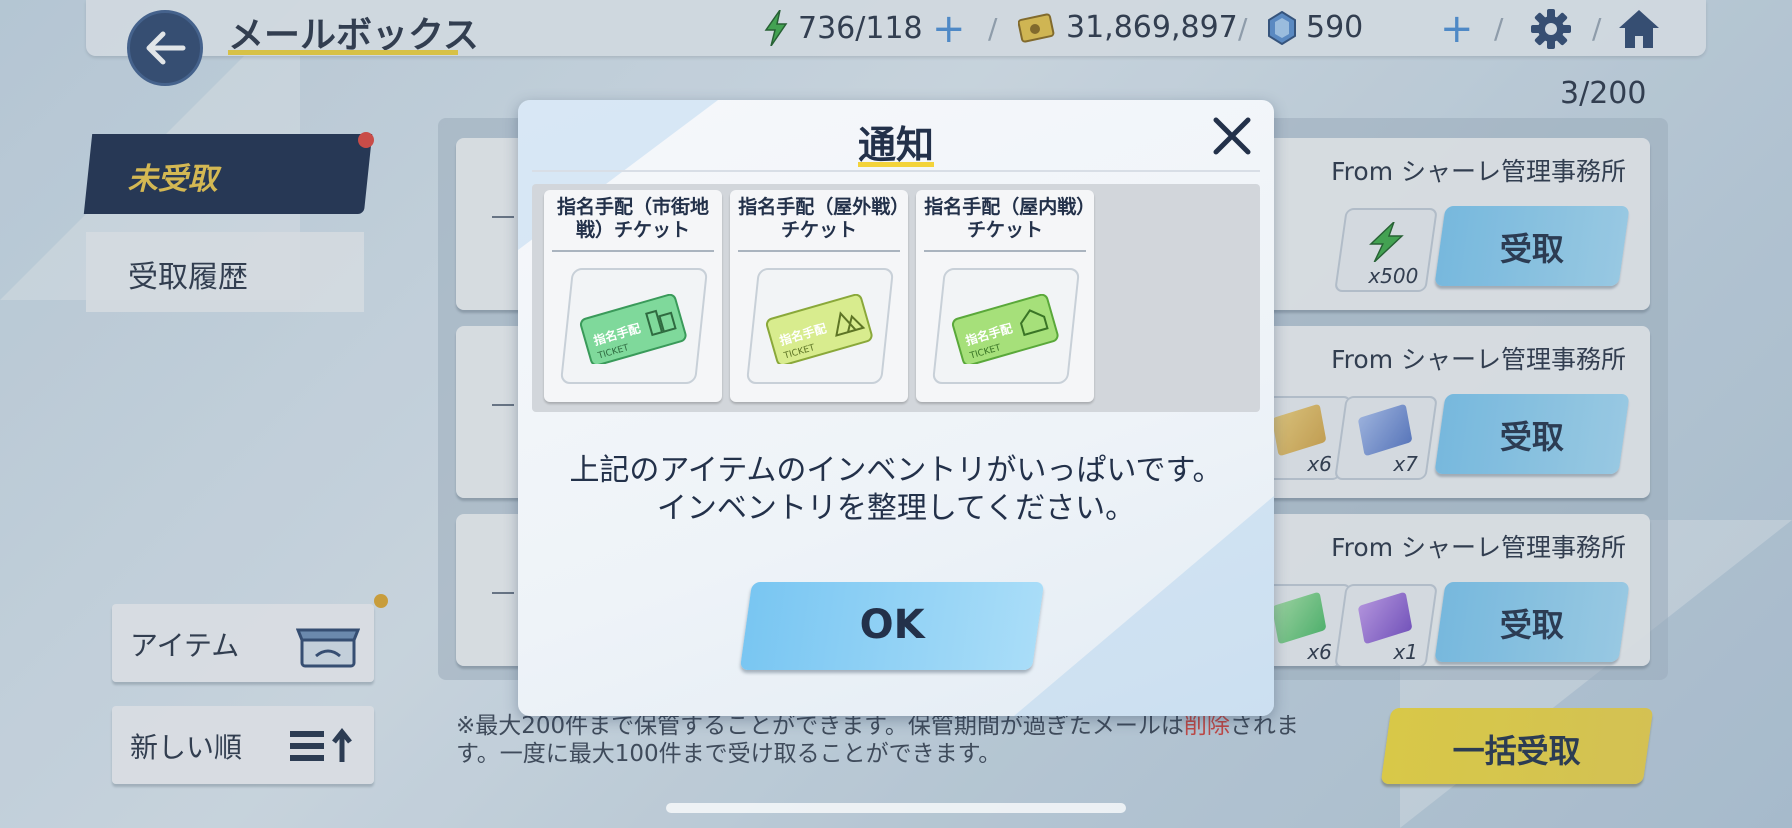 The width and height of the screenshot is (1792, 828). What do you see at coordinates (896, 490) in the screenshot?
I see `dialog-message: 上記のアイテムのインベントリがいっぱいです。 インベントリを整理してください。` at bounding box center [896, 490].